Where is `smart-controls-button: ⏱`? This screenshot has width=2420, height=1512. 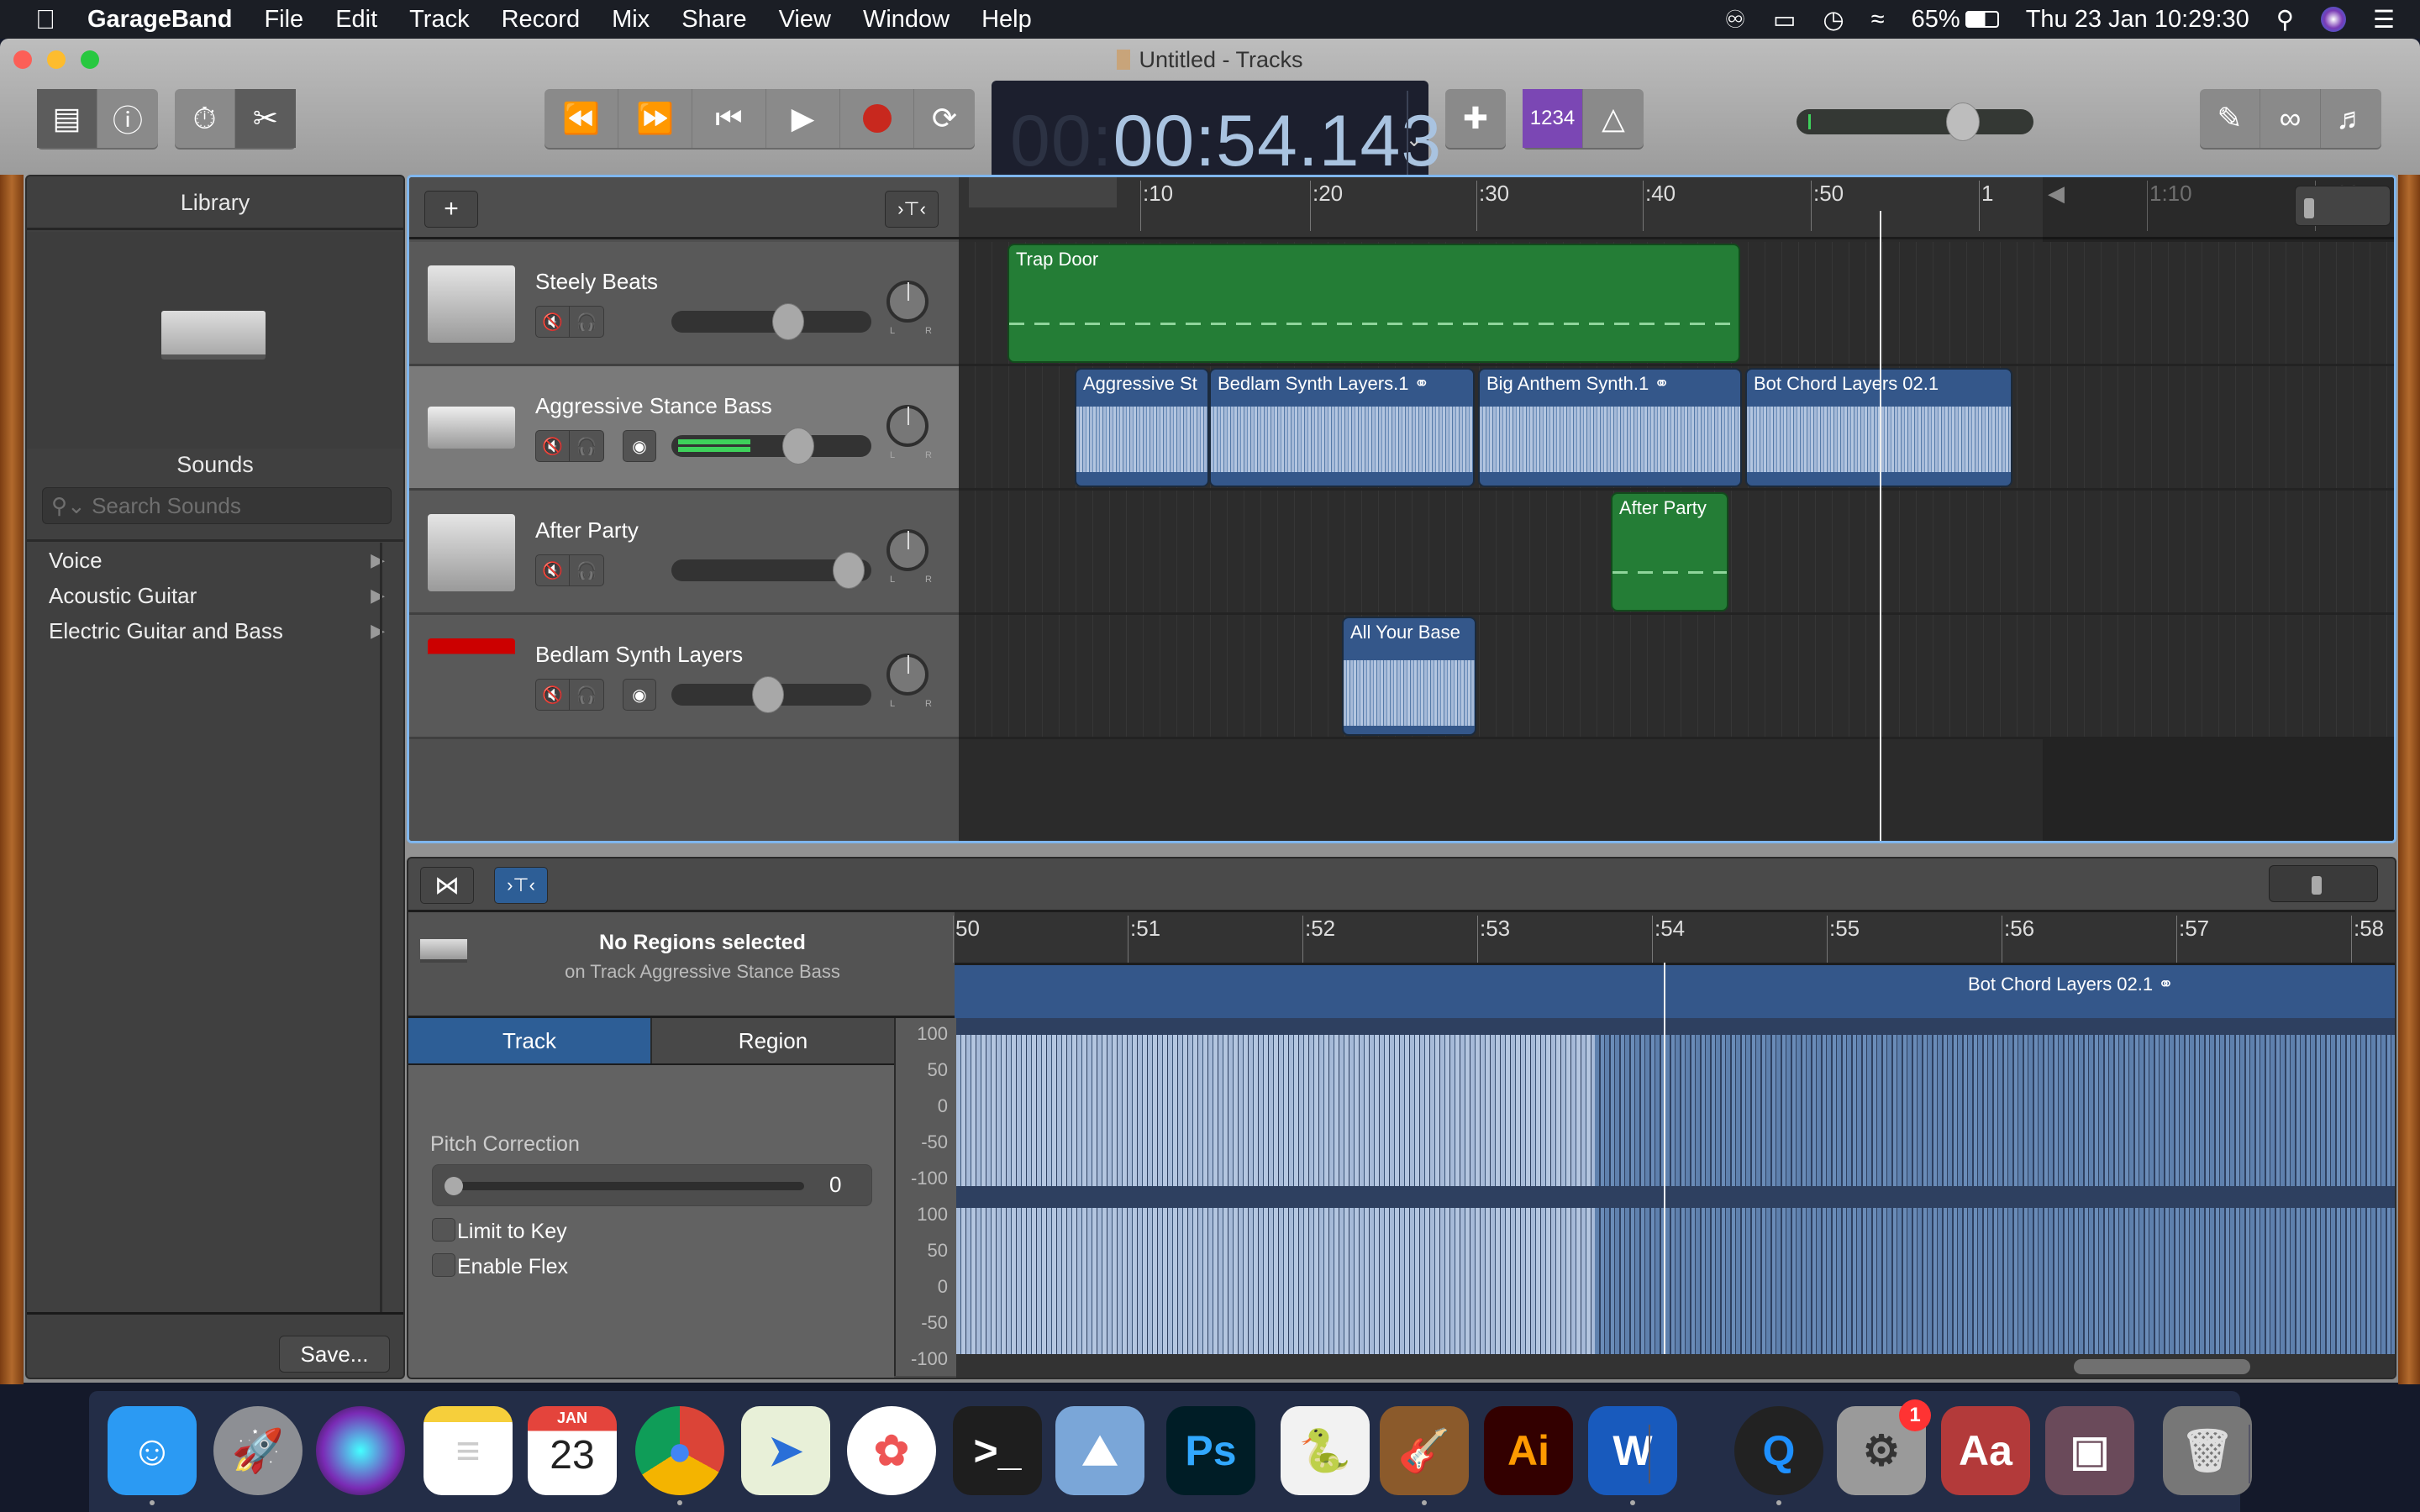
smart-controls-button: ⏱ is located at coordinates (205, 118).